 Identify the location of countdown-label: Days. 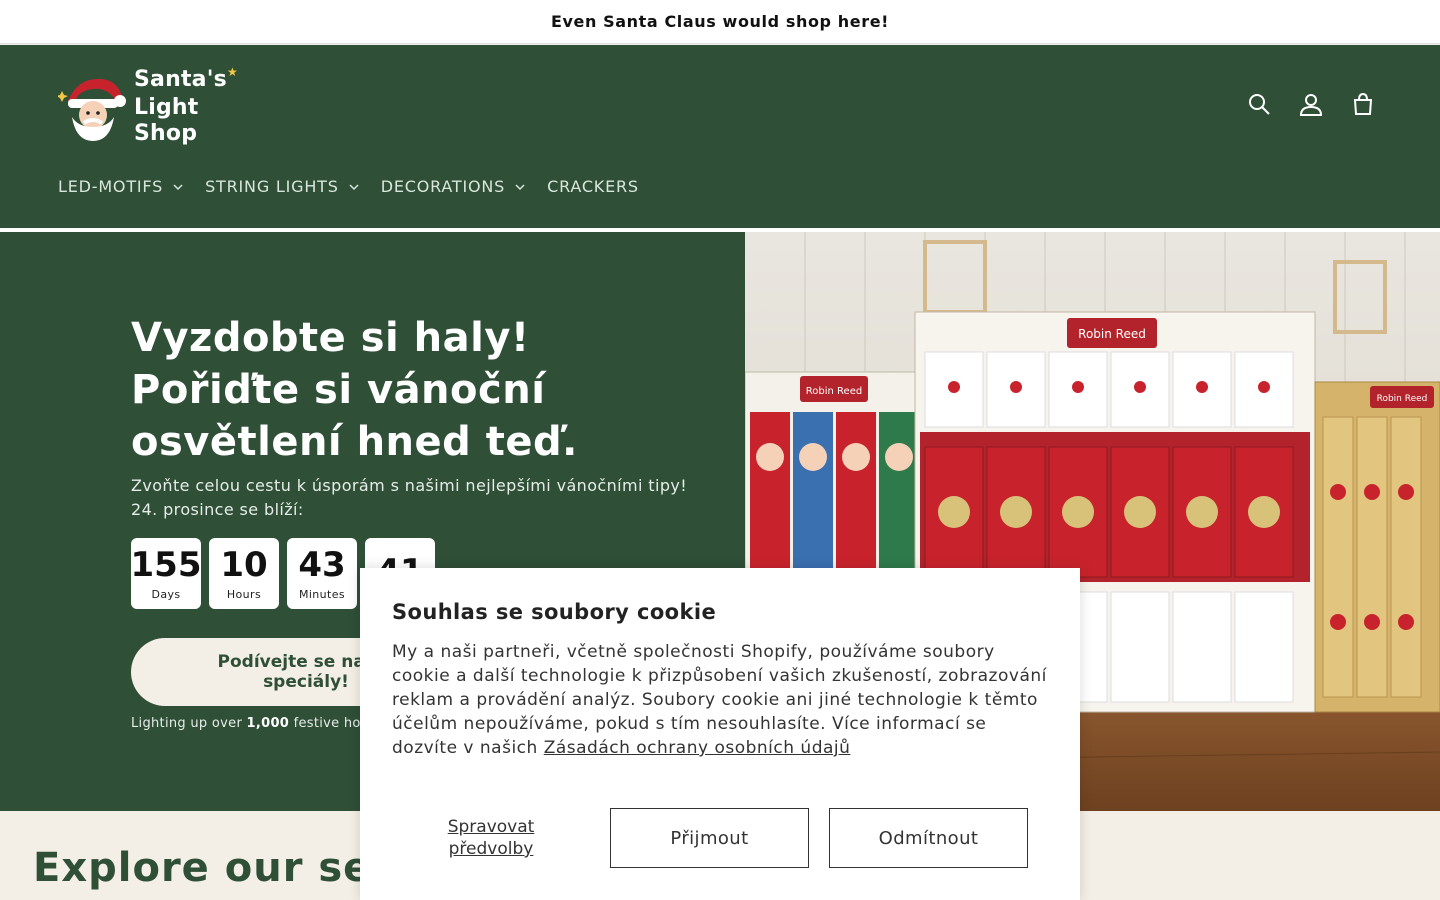
(166, 594).